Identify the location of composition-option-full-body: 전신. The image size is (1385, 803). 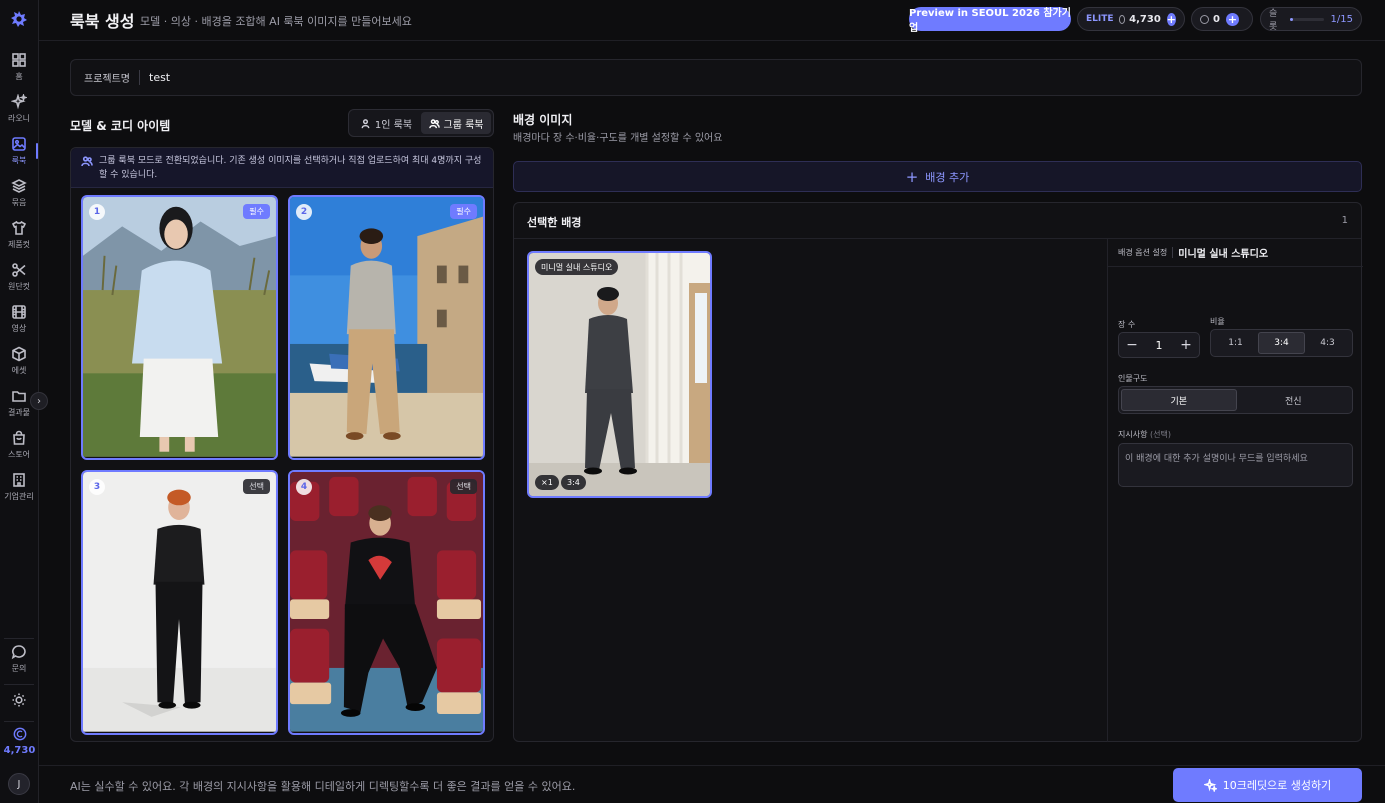
(1294, 400).